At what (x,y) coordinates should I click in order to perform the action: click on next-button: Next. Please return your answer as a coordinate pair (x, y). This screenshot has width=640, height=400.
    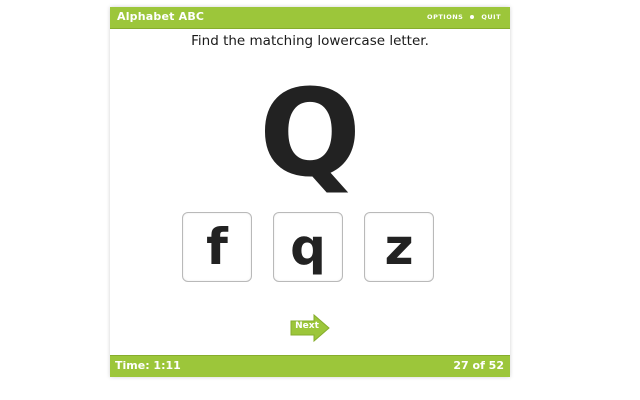
    Looking at the image, I should click on (310, 328).